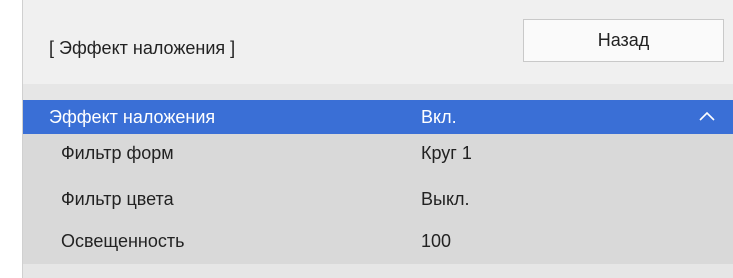 The height and width of the screenshot is (278, 733). What do you see at coordinates (378, 153) in the screenshot?
I see `list-item-shape-filter: Фильтр форм Круг 1` at bounding box center [378, 153].